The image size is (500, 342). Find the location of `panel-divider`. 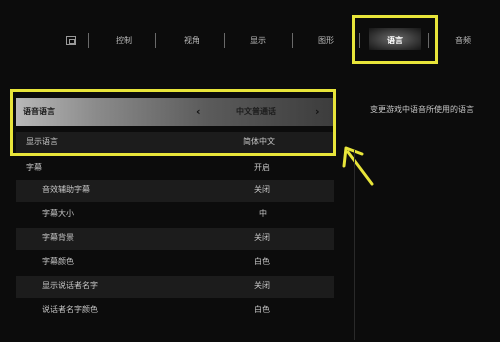

panel-divider is located at coordinates (354, 245).